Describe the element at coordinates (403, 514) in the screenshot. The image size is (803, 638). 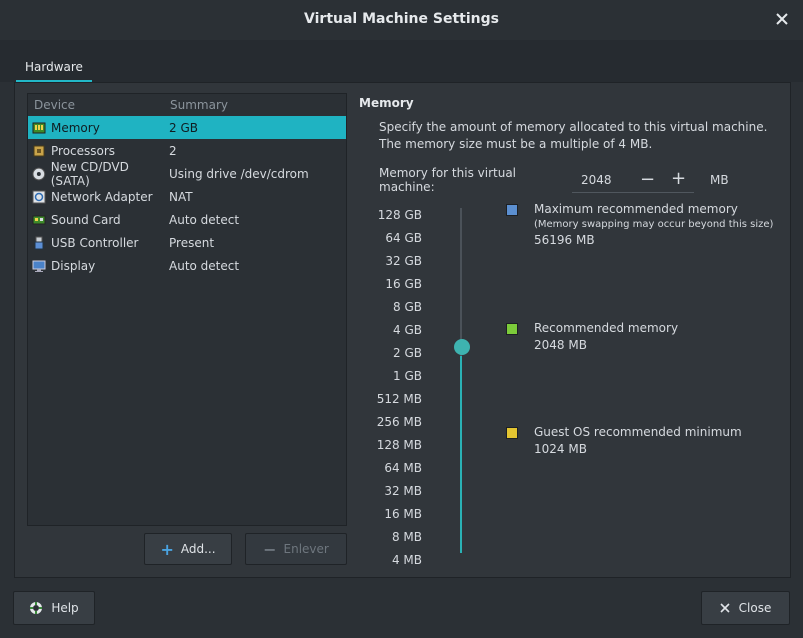
I see `memory-scale-label: 16 MB` at that location.